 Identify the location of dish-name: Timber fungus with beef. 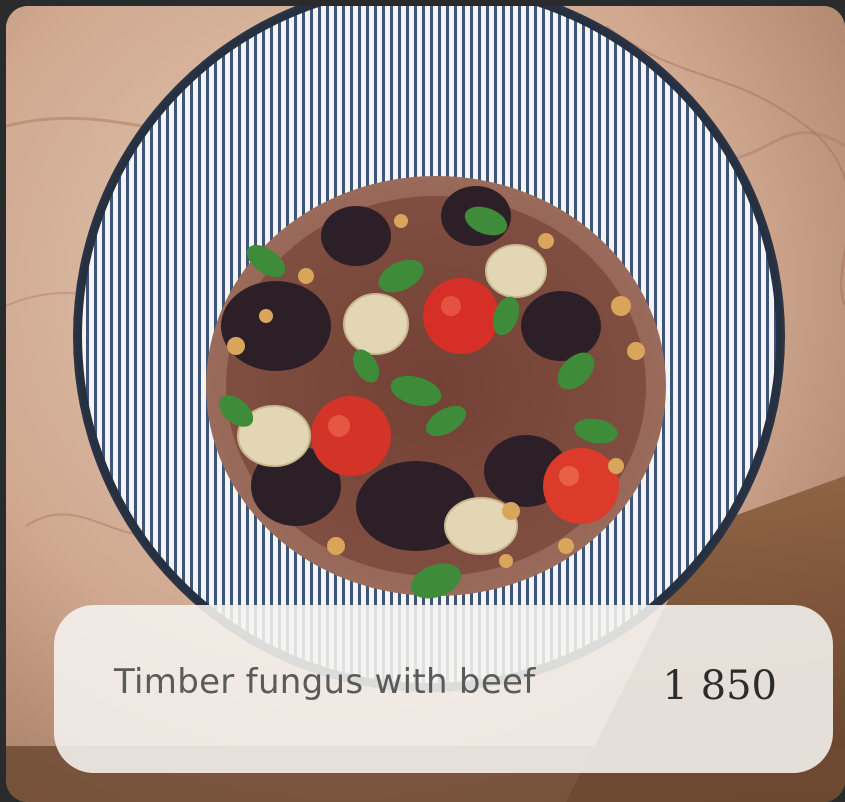
(325, 682).